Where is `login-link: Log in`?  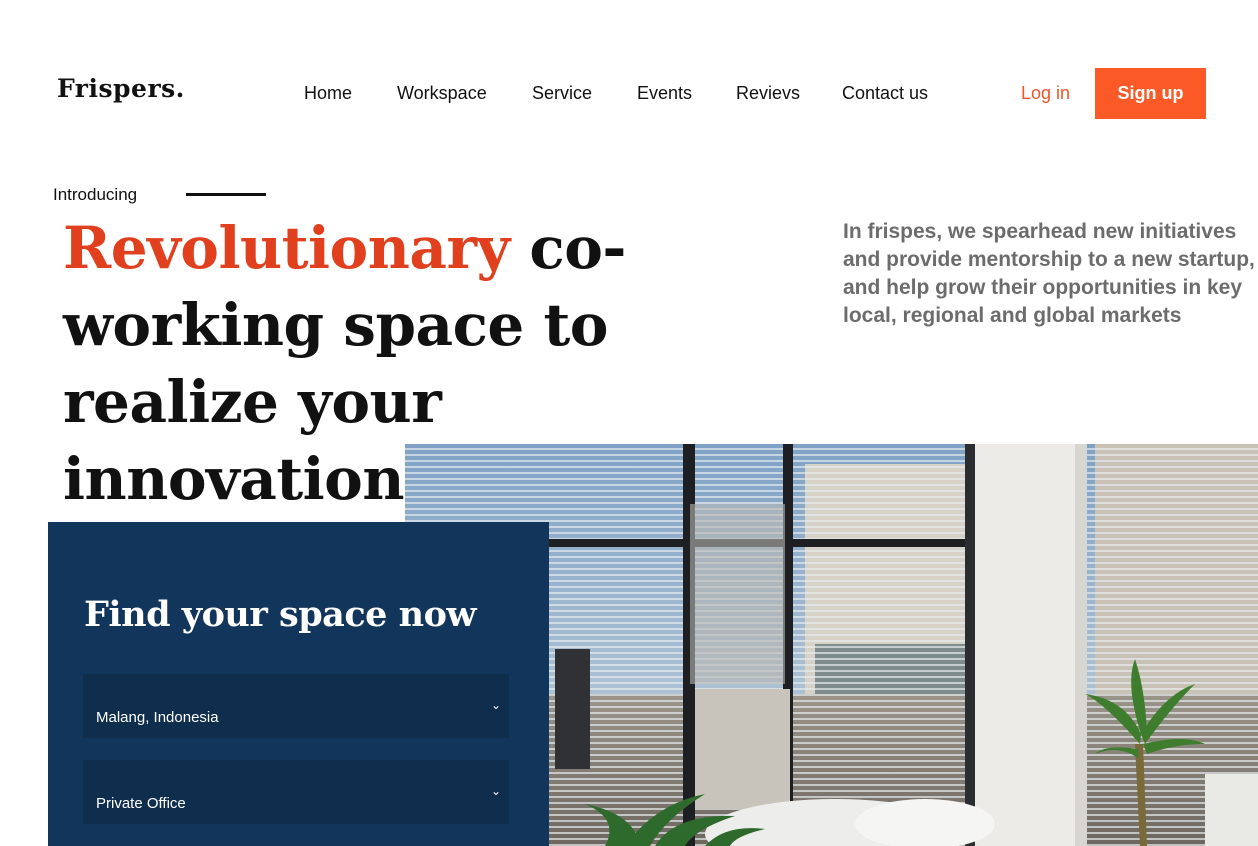 login-link: Log in is located at coordinates (1045, 93).